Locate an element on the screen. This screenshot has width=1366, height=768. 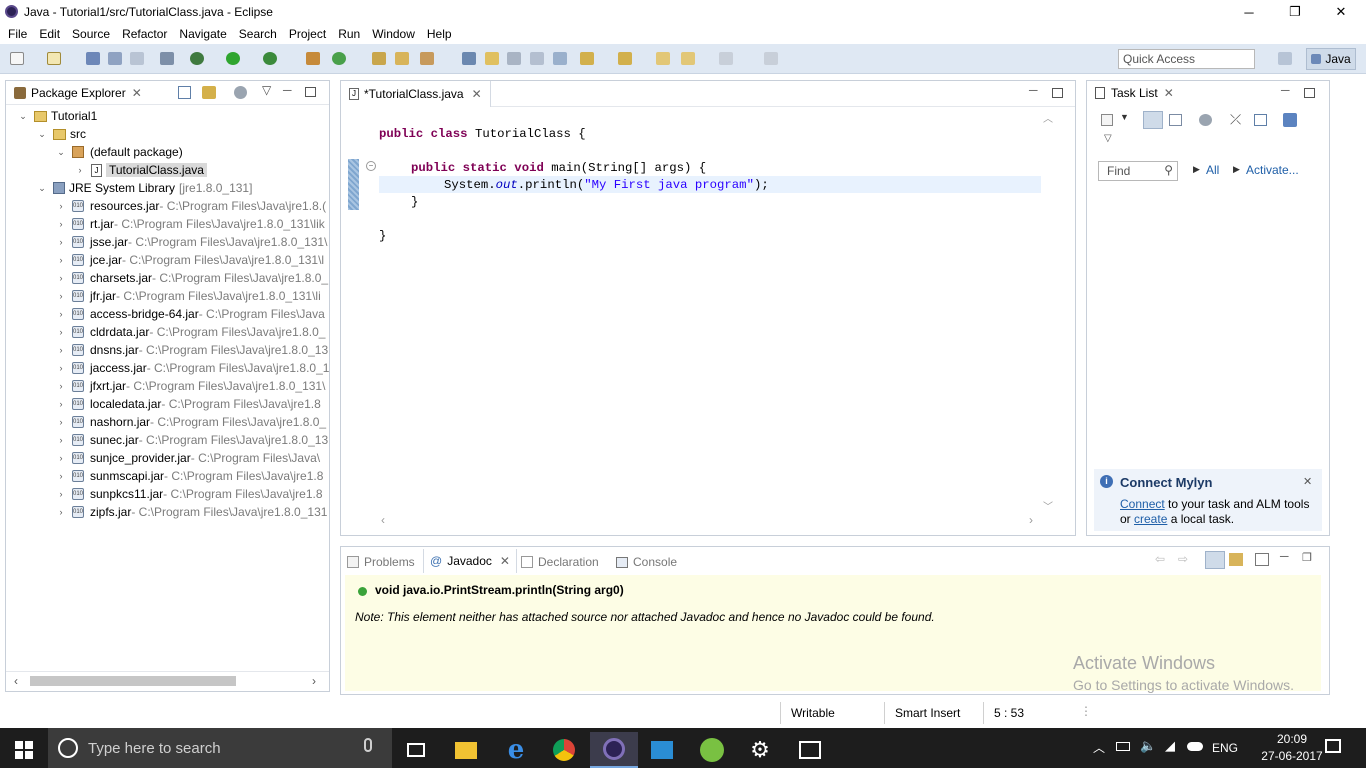
scroll-left-icon: ‹ is located at coordinates (383, 520).